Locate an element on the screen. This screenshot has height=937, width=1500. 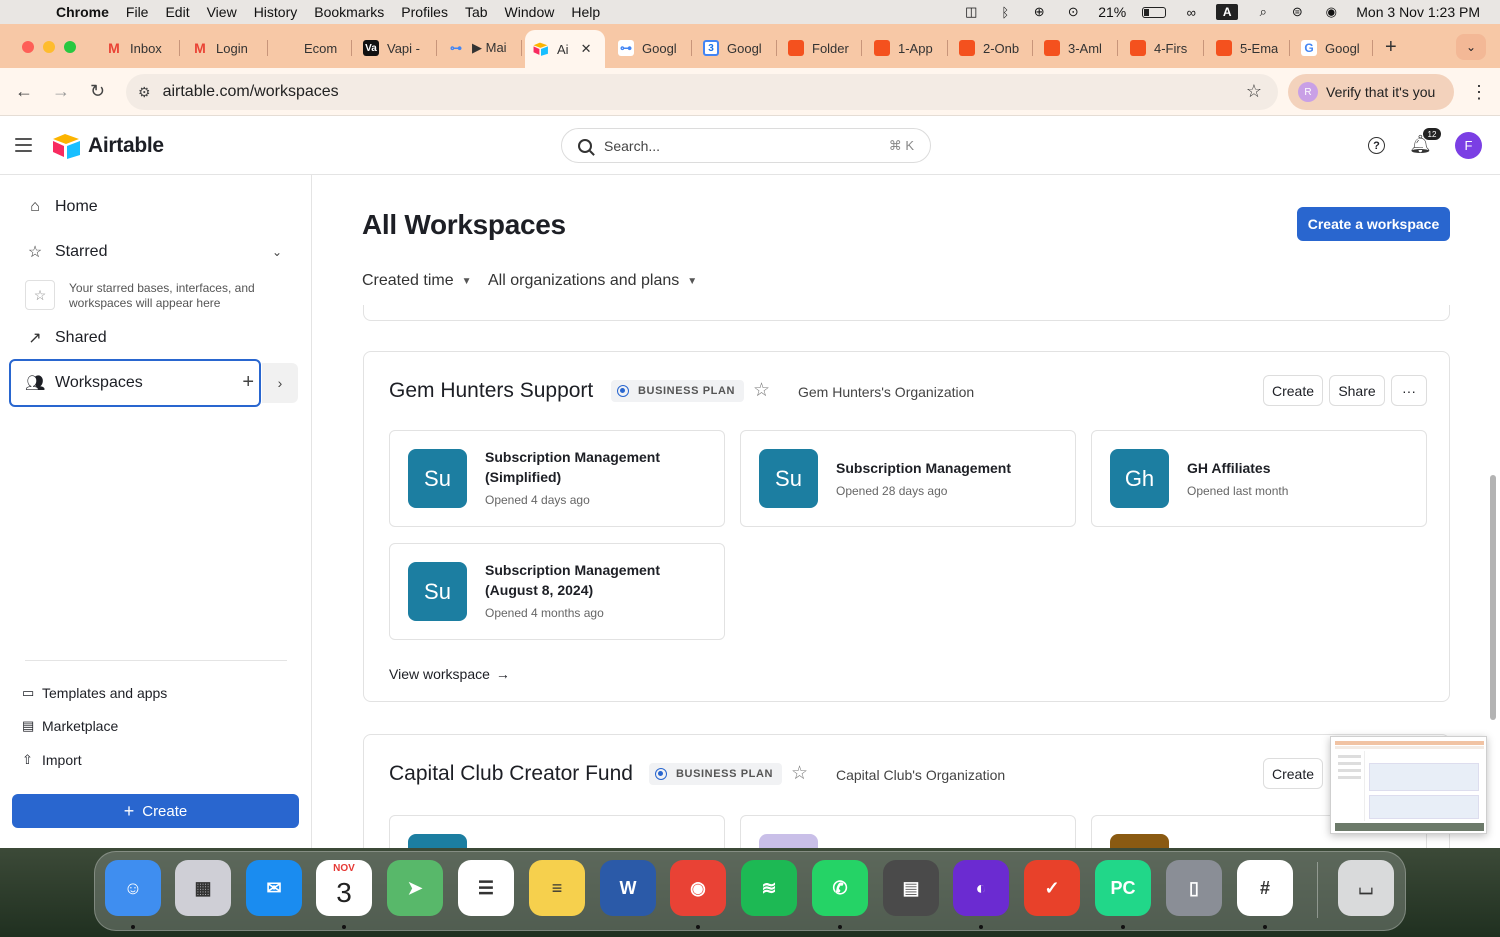
chrome-menu-icon: ⋮ is located at coordinates (1479, 92).